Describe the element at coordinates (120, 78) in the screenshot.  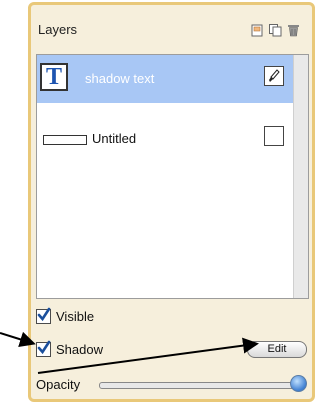
I see `layer-name: shadow text` at that location.